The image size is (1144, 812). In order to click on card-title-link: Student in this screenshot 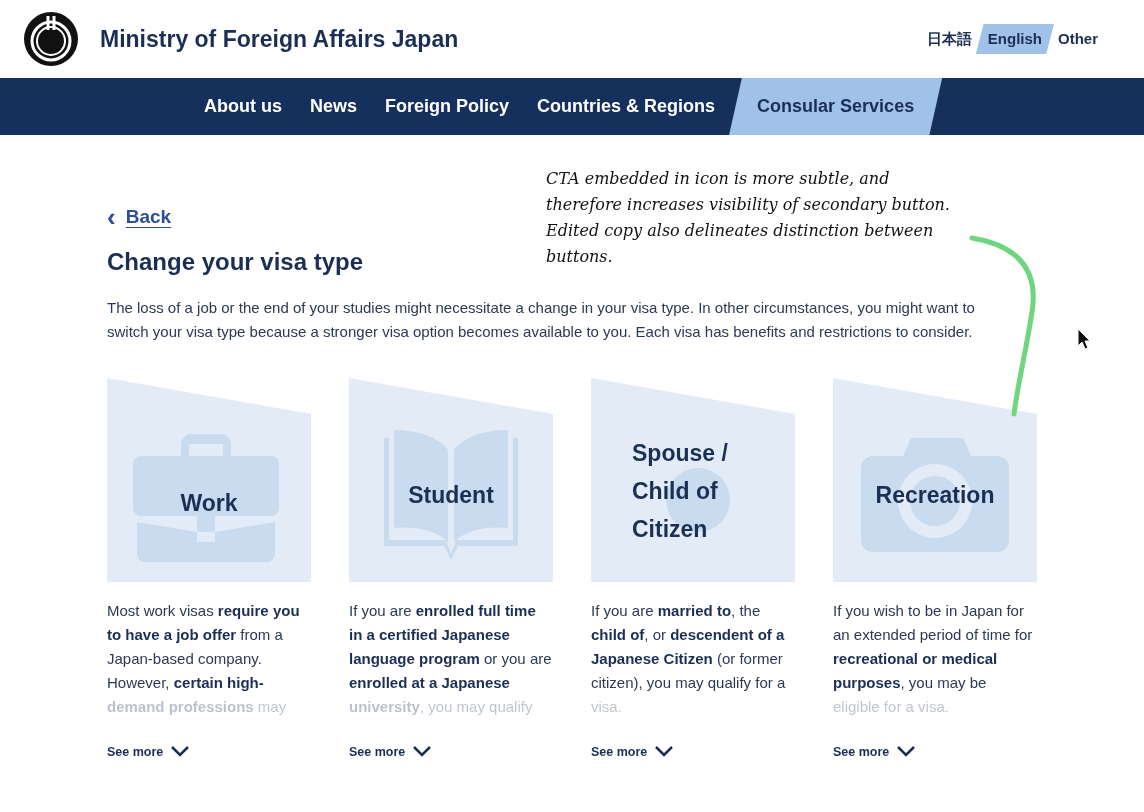, I will do `click(451, 494)`.